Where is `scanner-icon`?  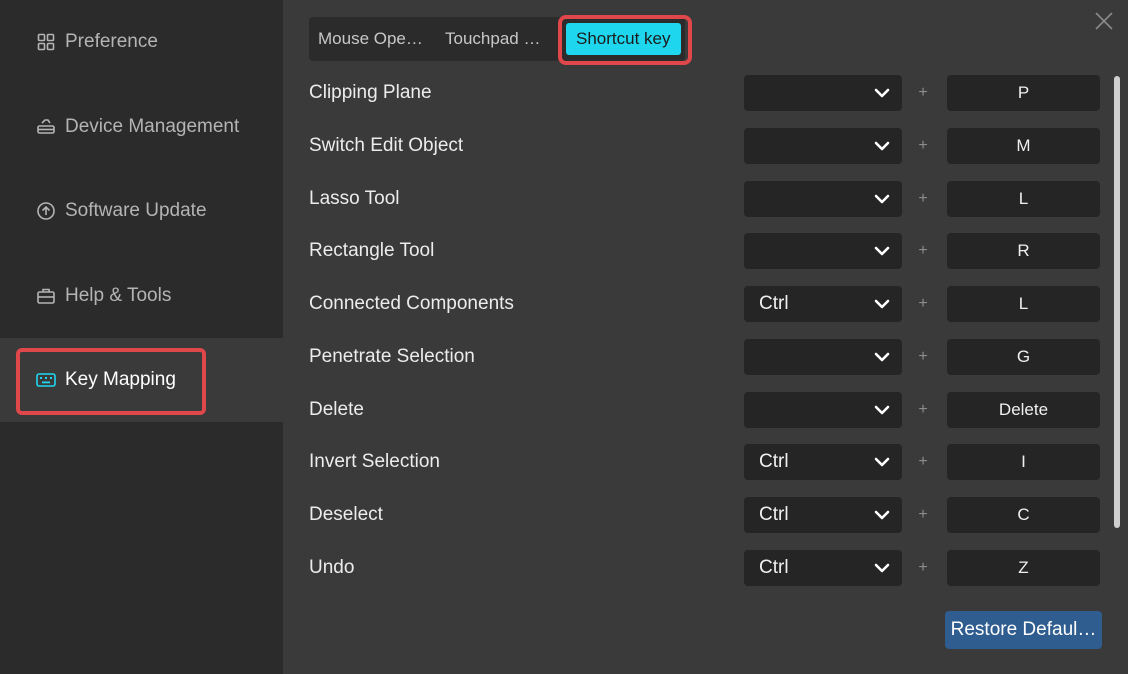
scanner-icon is located at coordinates (46, 127).